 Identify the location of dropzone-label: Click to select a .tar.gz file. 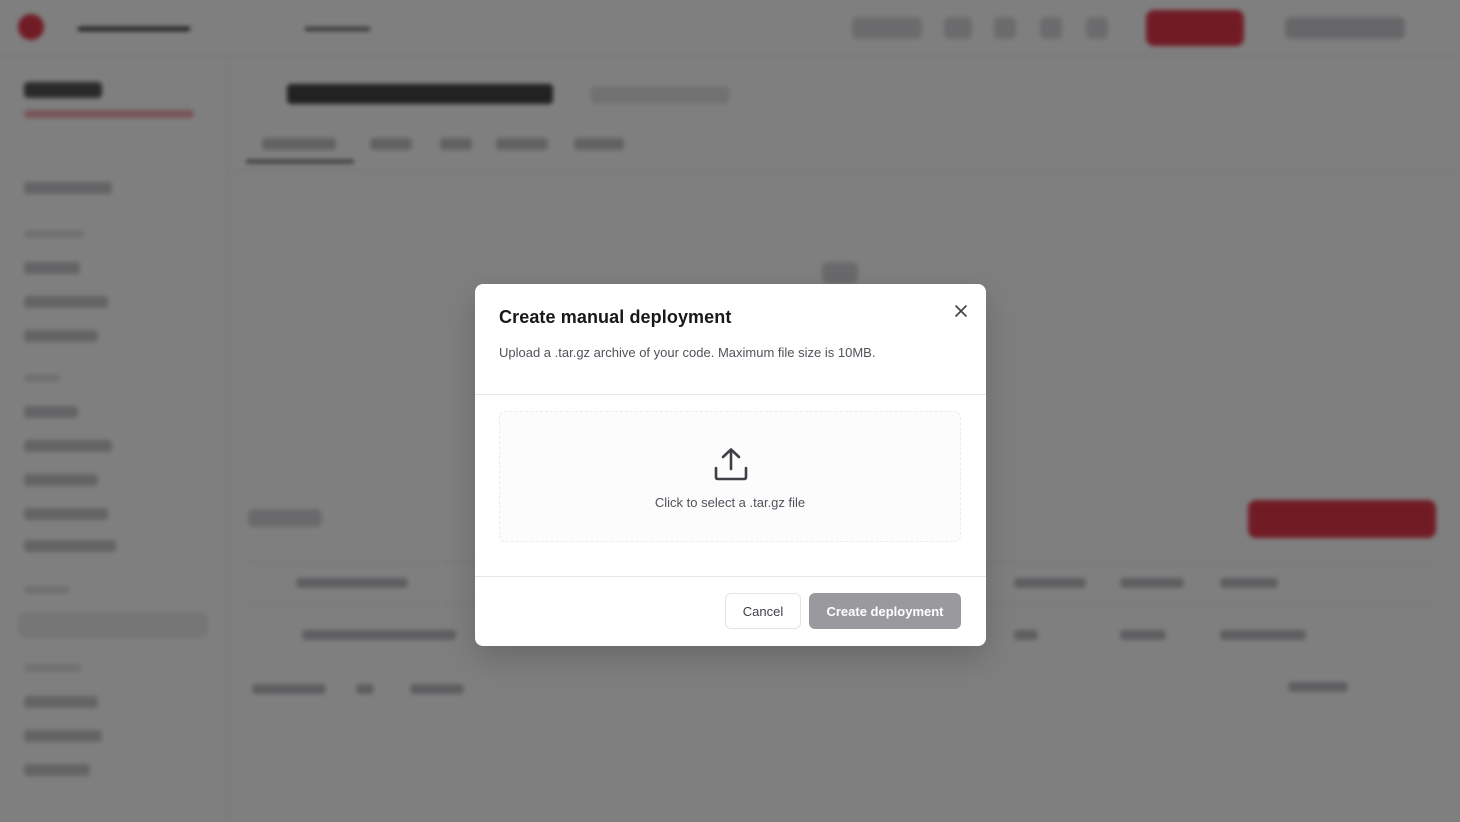
(730, 502).